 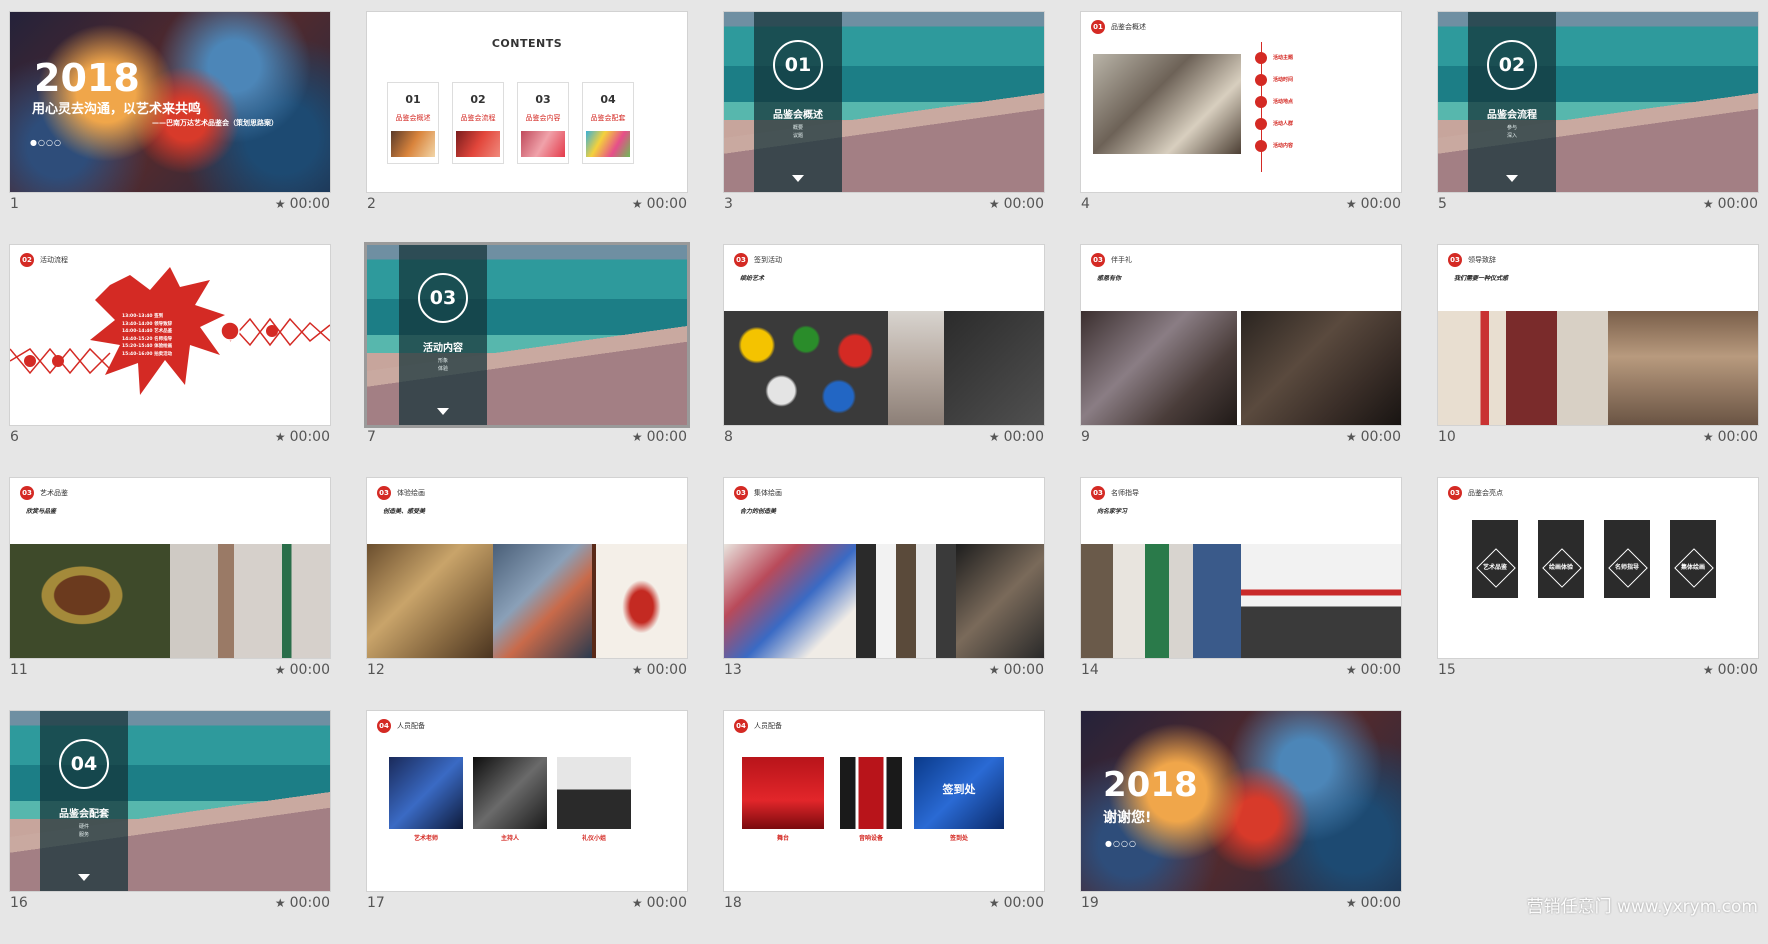 I want to click on section-title: 活动内容, so click(x=443, y=348).